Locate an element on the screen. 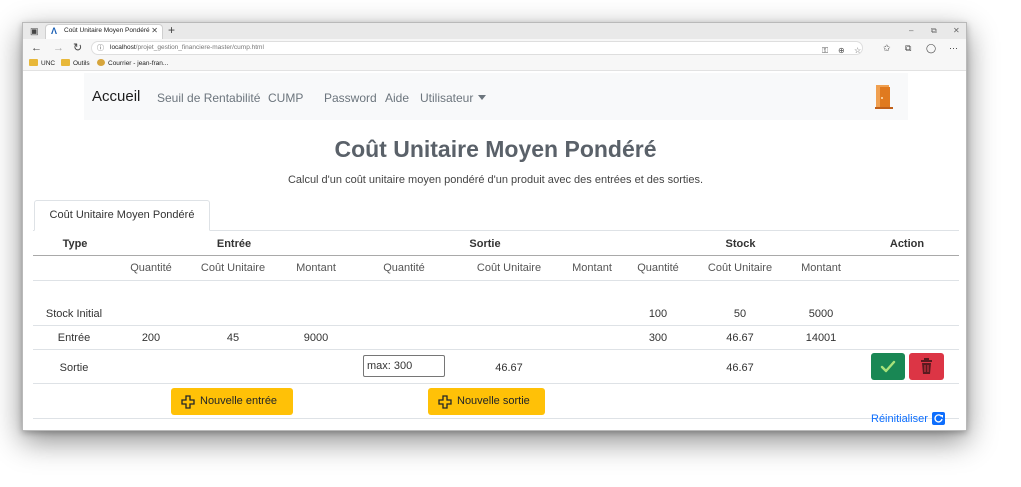 The height and width of the screenshot is (487, 1021). subheader-divider is located at coordinates (496, 280).